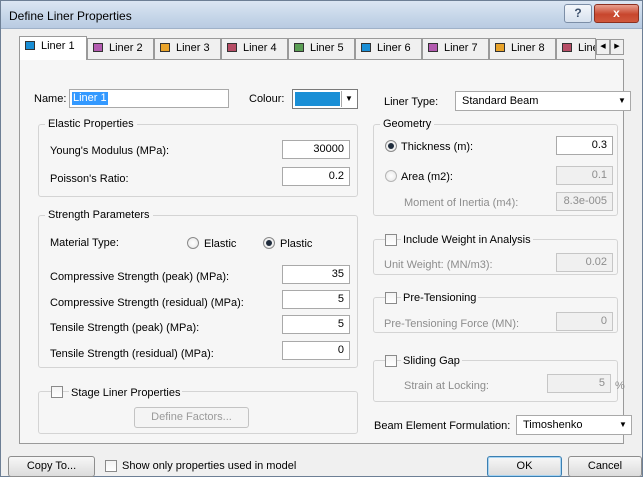 Image resolution: width=643 pixels, height=477 pixels. Describe the element at coordinates (574, 425) in the screenshot. I see `beam-formulation-select: Timoshenko ▼` at that location.